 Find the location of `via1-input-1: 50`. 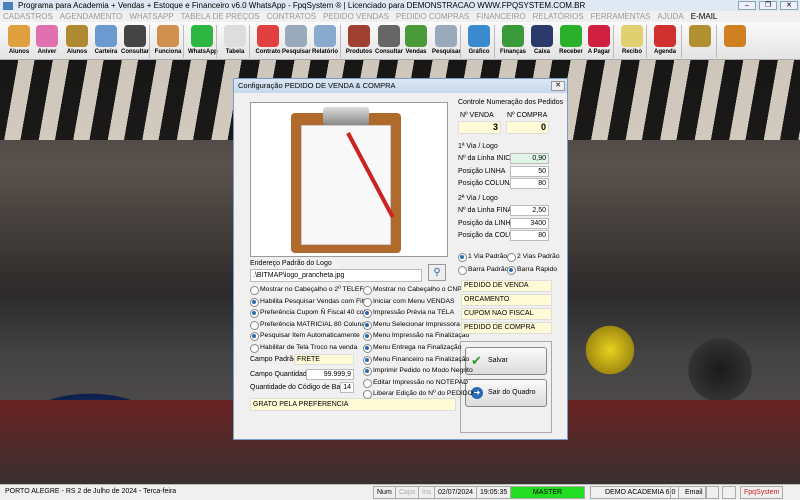

via1-input-1: 50 is located at coordinates (529, 171).